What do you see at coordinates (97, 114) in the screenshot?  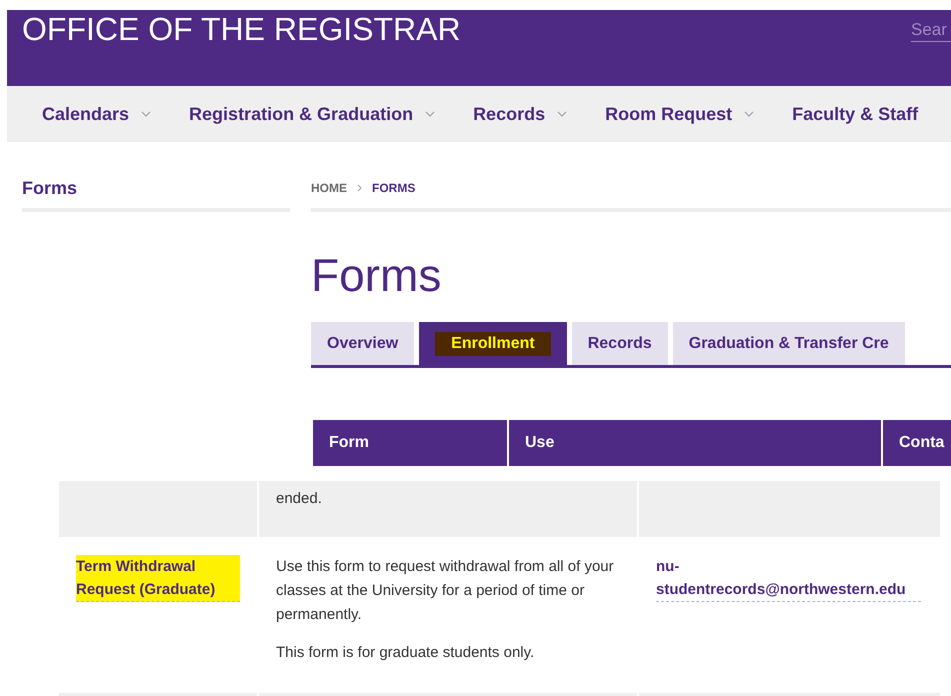 I see `nav-item: Calendars` at bounding box center [97, 114].